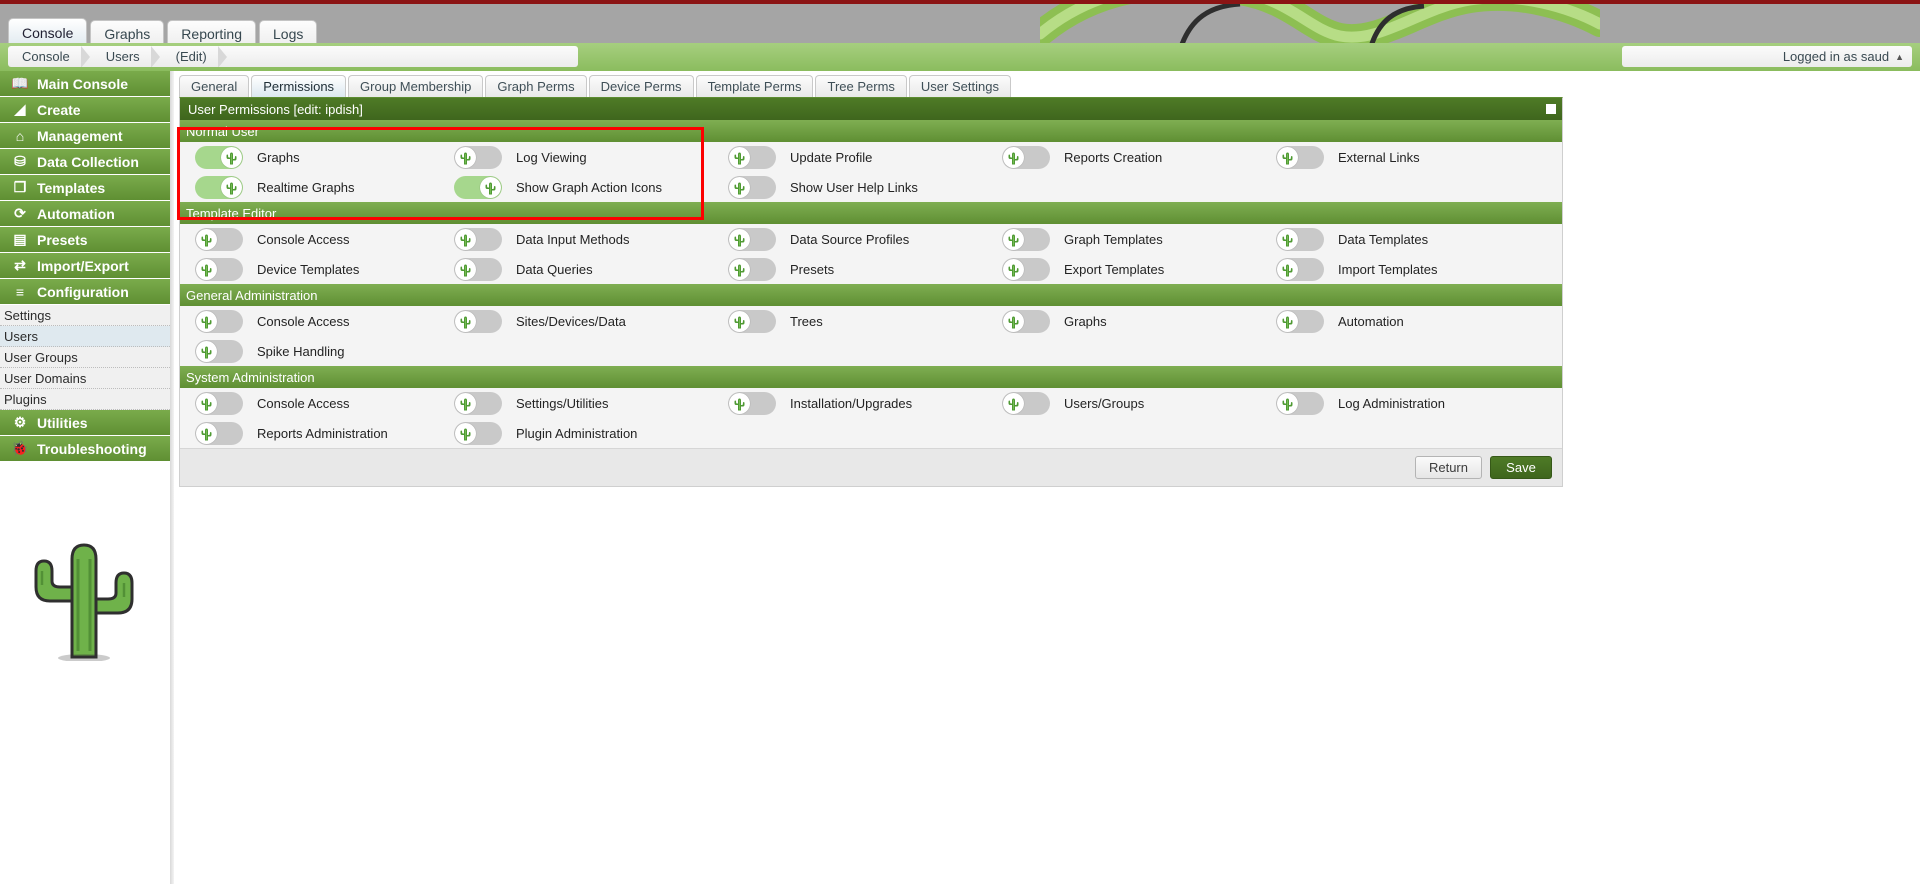 This screenshot has height=884, width=1920. Describe the element at coordinates (1448, 467) in the screenshot. I see `return-button: Return` at that location.